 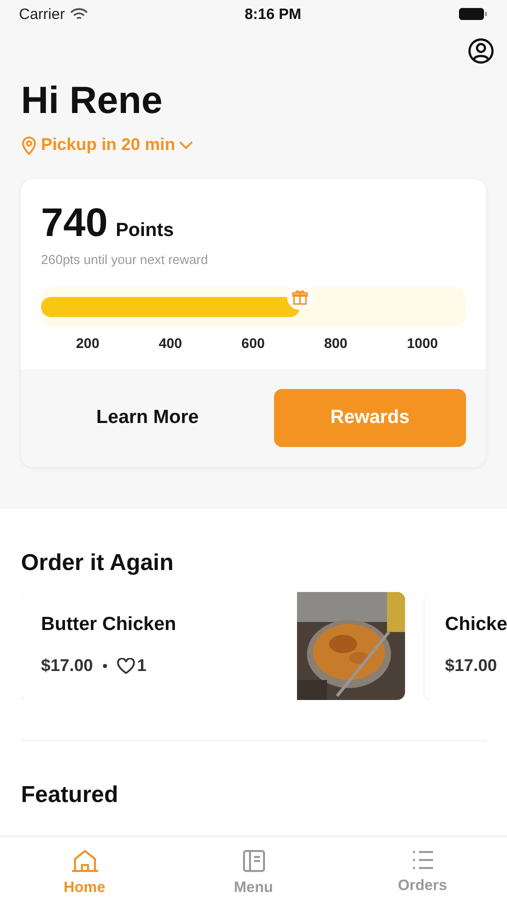 What do you see at coordinates (466, 646) in the screenshot?
I see `order-card: Chicke $17.00` at bounding box center [466, 646].